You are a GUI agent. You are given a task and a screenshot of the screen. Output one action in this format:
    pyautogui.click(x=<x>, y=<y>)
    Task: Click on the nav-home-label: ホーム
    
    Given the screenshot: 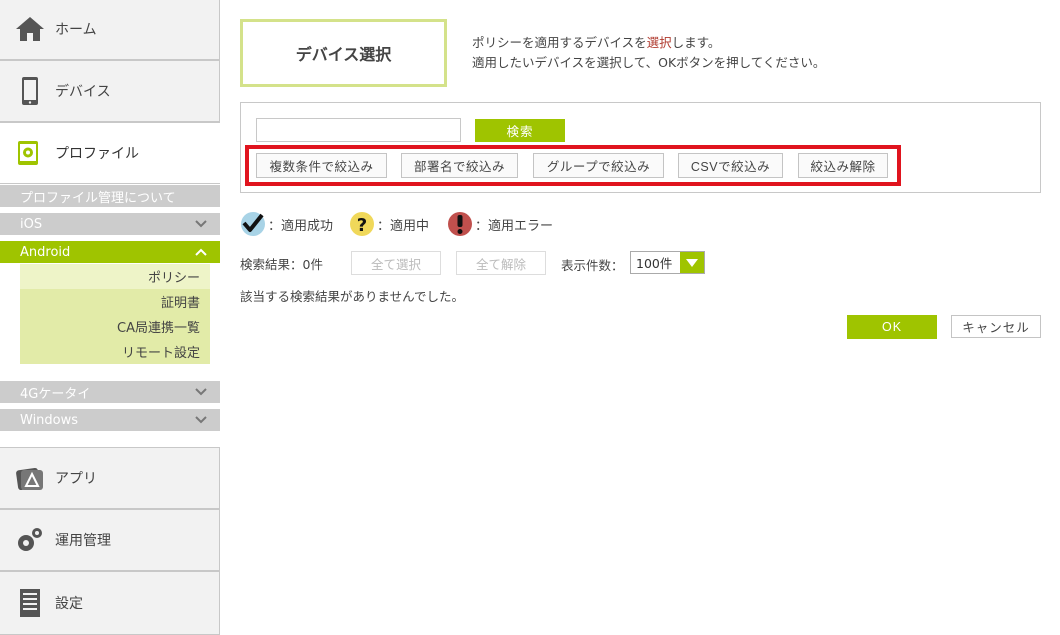 What is the action you would take?
    pyautogui.click(x=76, y=30)
    